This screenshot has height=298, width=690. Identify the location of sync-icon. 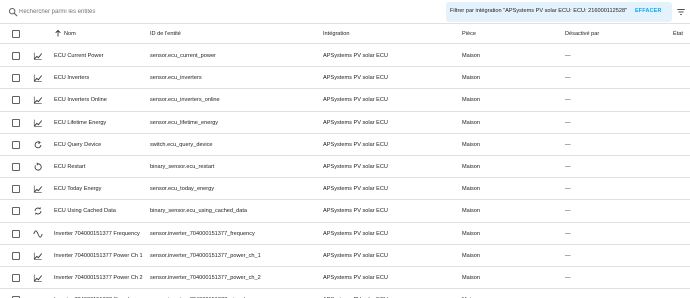
(38, 211).